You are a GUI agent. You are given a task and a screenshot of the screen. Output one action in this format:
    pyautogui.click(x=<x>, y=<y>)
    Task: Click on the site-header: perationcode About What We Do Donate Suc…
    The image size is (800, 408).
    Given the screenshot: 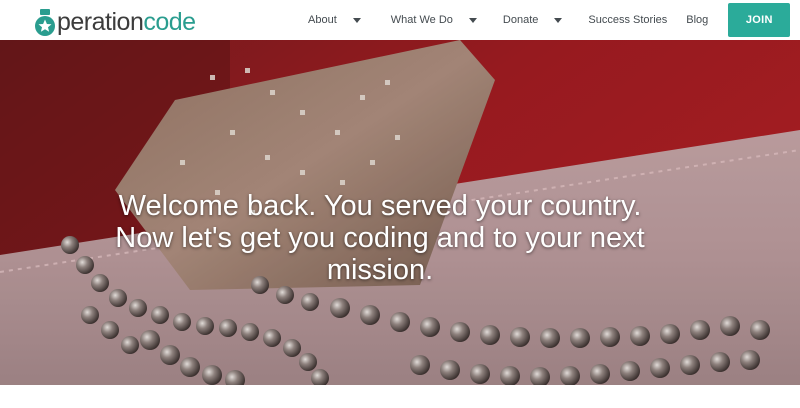 What is the action you would take?
    pyautogui.click(x=400, y=20)
    